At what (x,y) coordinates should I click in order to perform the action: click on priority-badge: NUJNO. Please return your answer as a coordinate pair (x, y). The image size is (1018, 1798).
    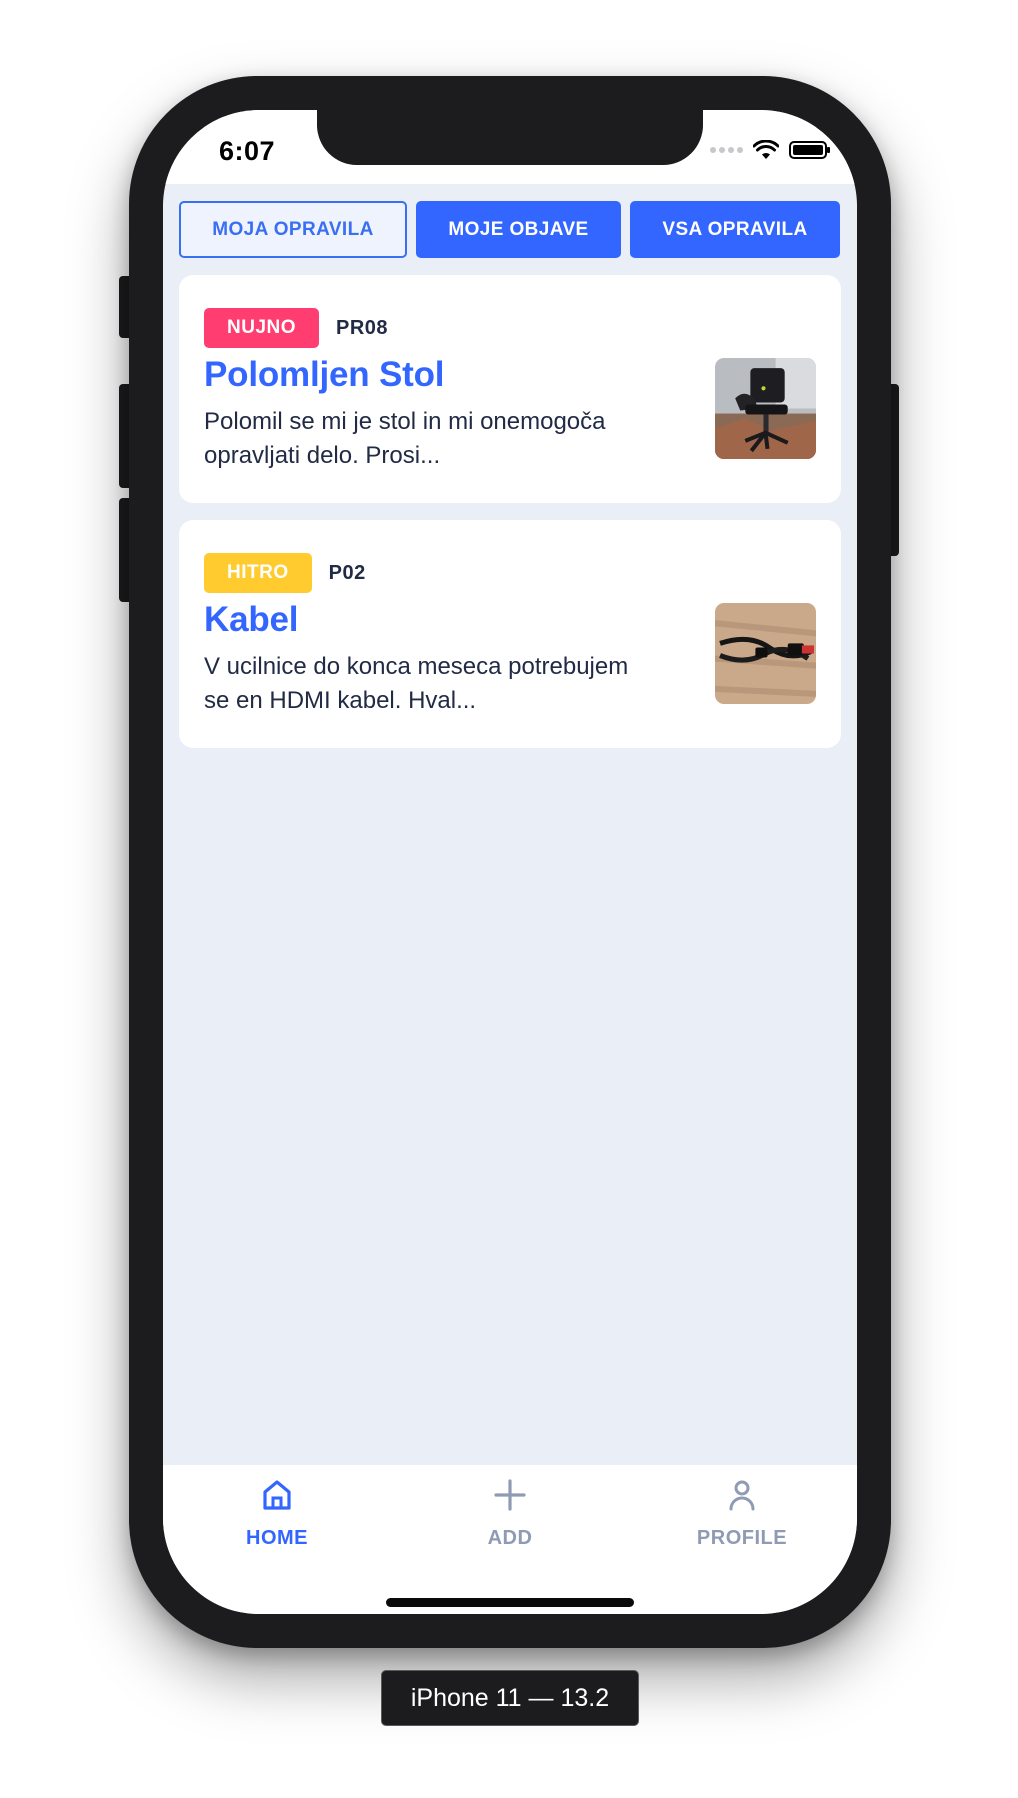
    Looking at the image, I should click on (262, 328).